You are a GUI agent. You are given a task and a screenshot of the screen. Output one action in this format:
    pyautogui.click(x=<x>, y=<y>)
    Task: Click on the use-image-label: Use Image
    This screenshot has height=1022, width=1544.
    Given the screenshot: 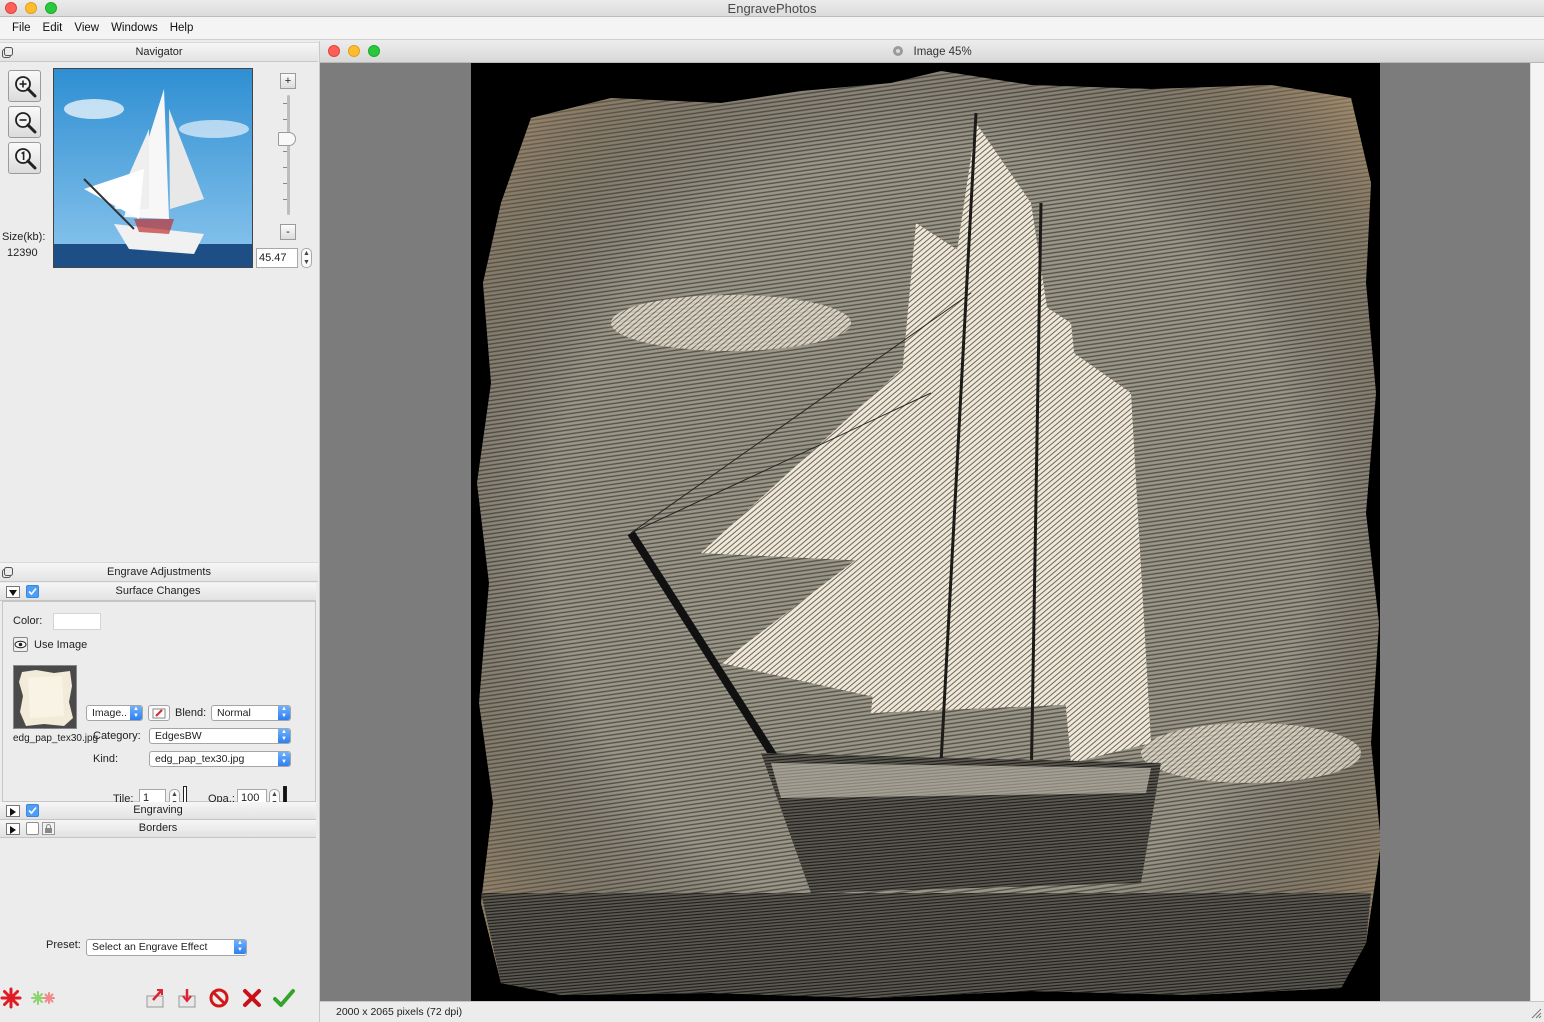 What is the action you would take?
    pyautogui.click(x=61, y=645)
    